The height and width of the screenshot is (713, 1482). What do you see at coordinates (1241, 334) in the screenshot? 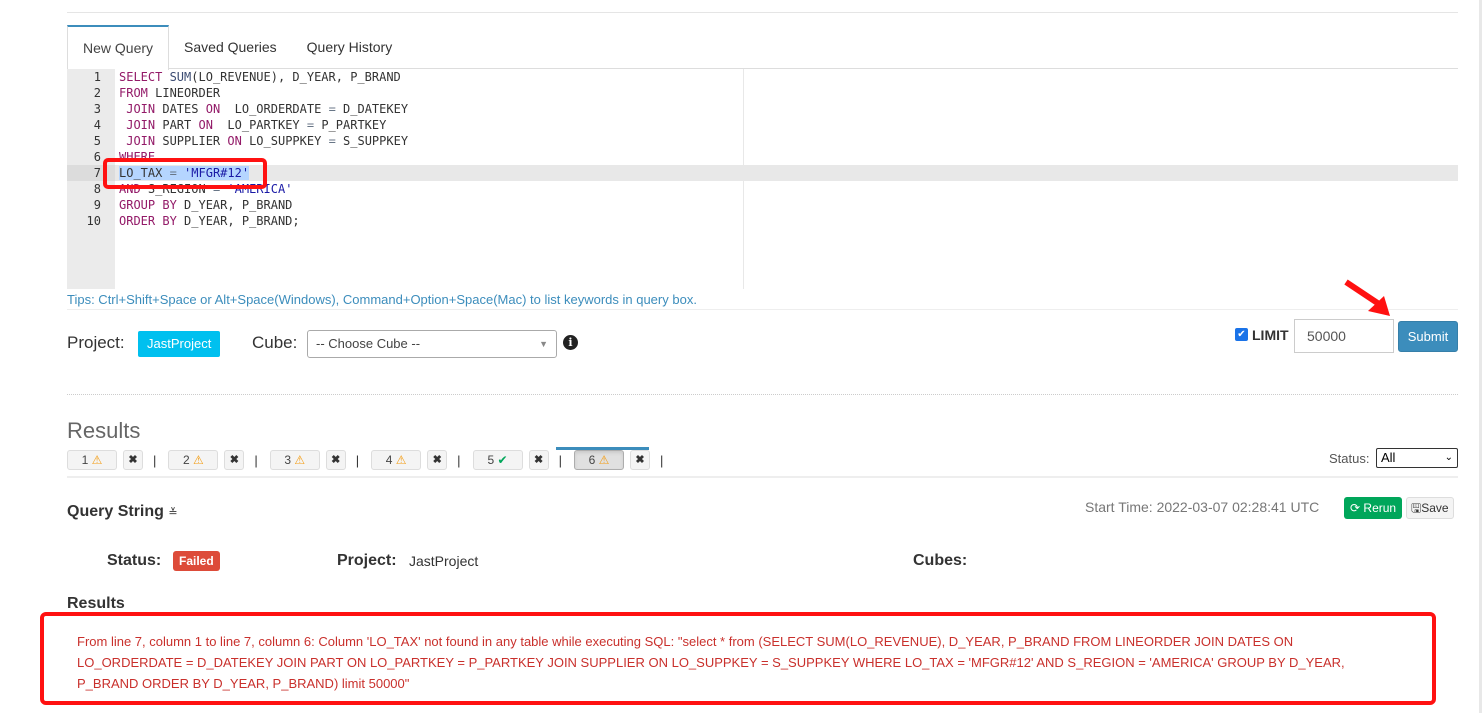
I see `limit-checkbox: ✔` at bounding box center [1241, 334].